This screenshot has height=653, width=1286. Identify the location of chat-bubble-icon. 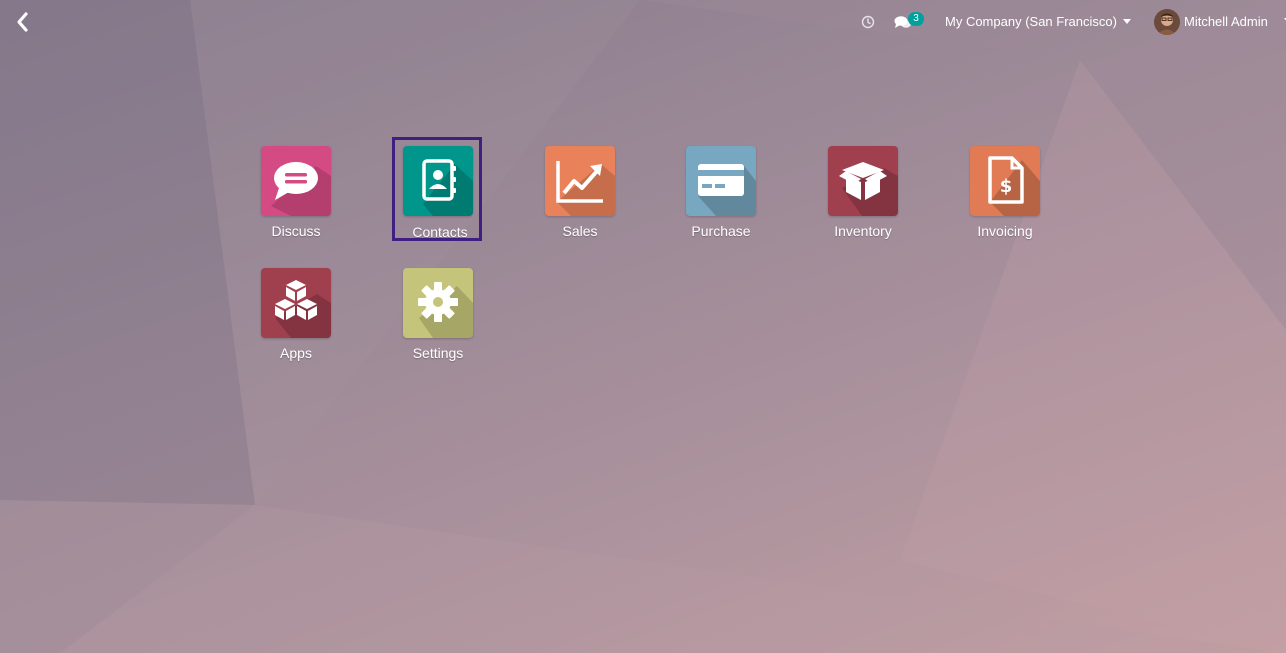
(301, 189).